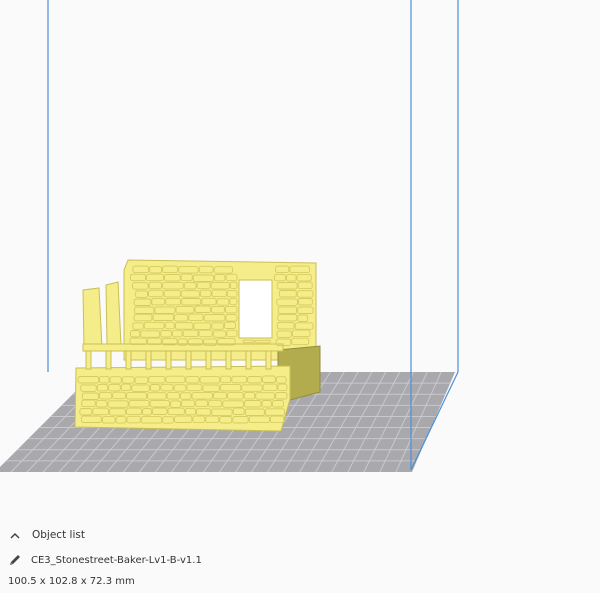  What do you see at coordinates (102, 315) in the screenshot?
I see `model-left-pillars` at bounding box center [102, 315].